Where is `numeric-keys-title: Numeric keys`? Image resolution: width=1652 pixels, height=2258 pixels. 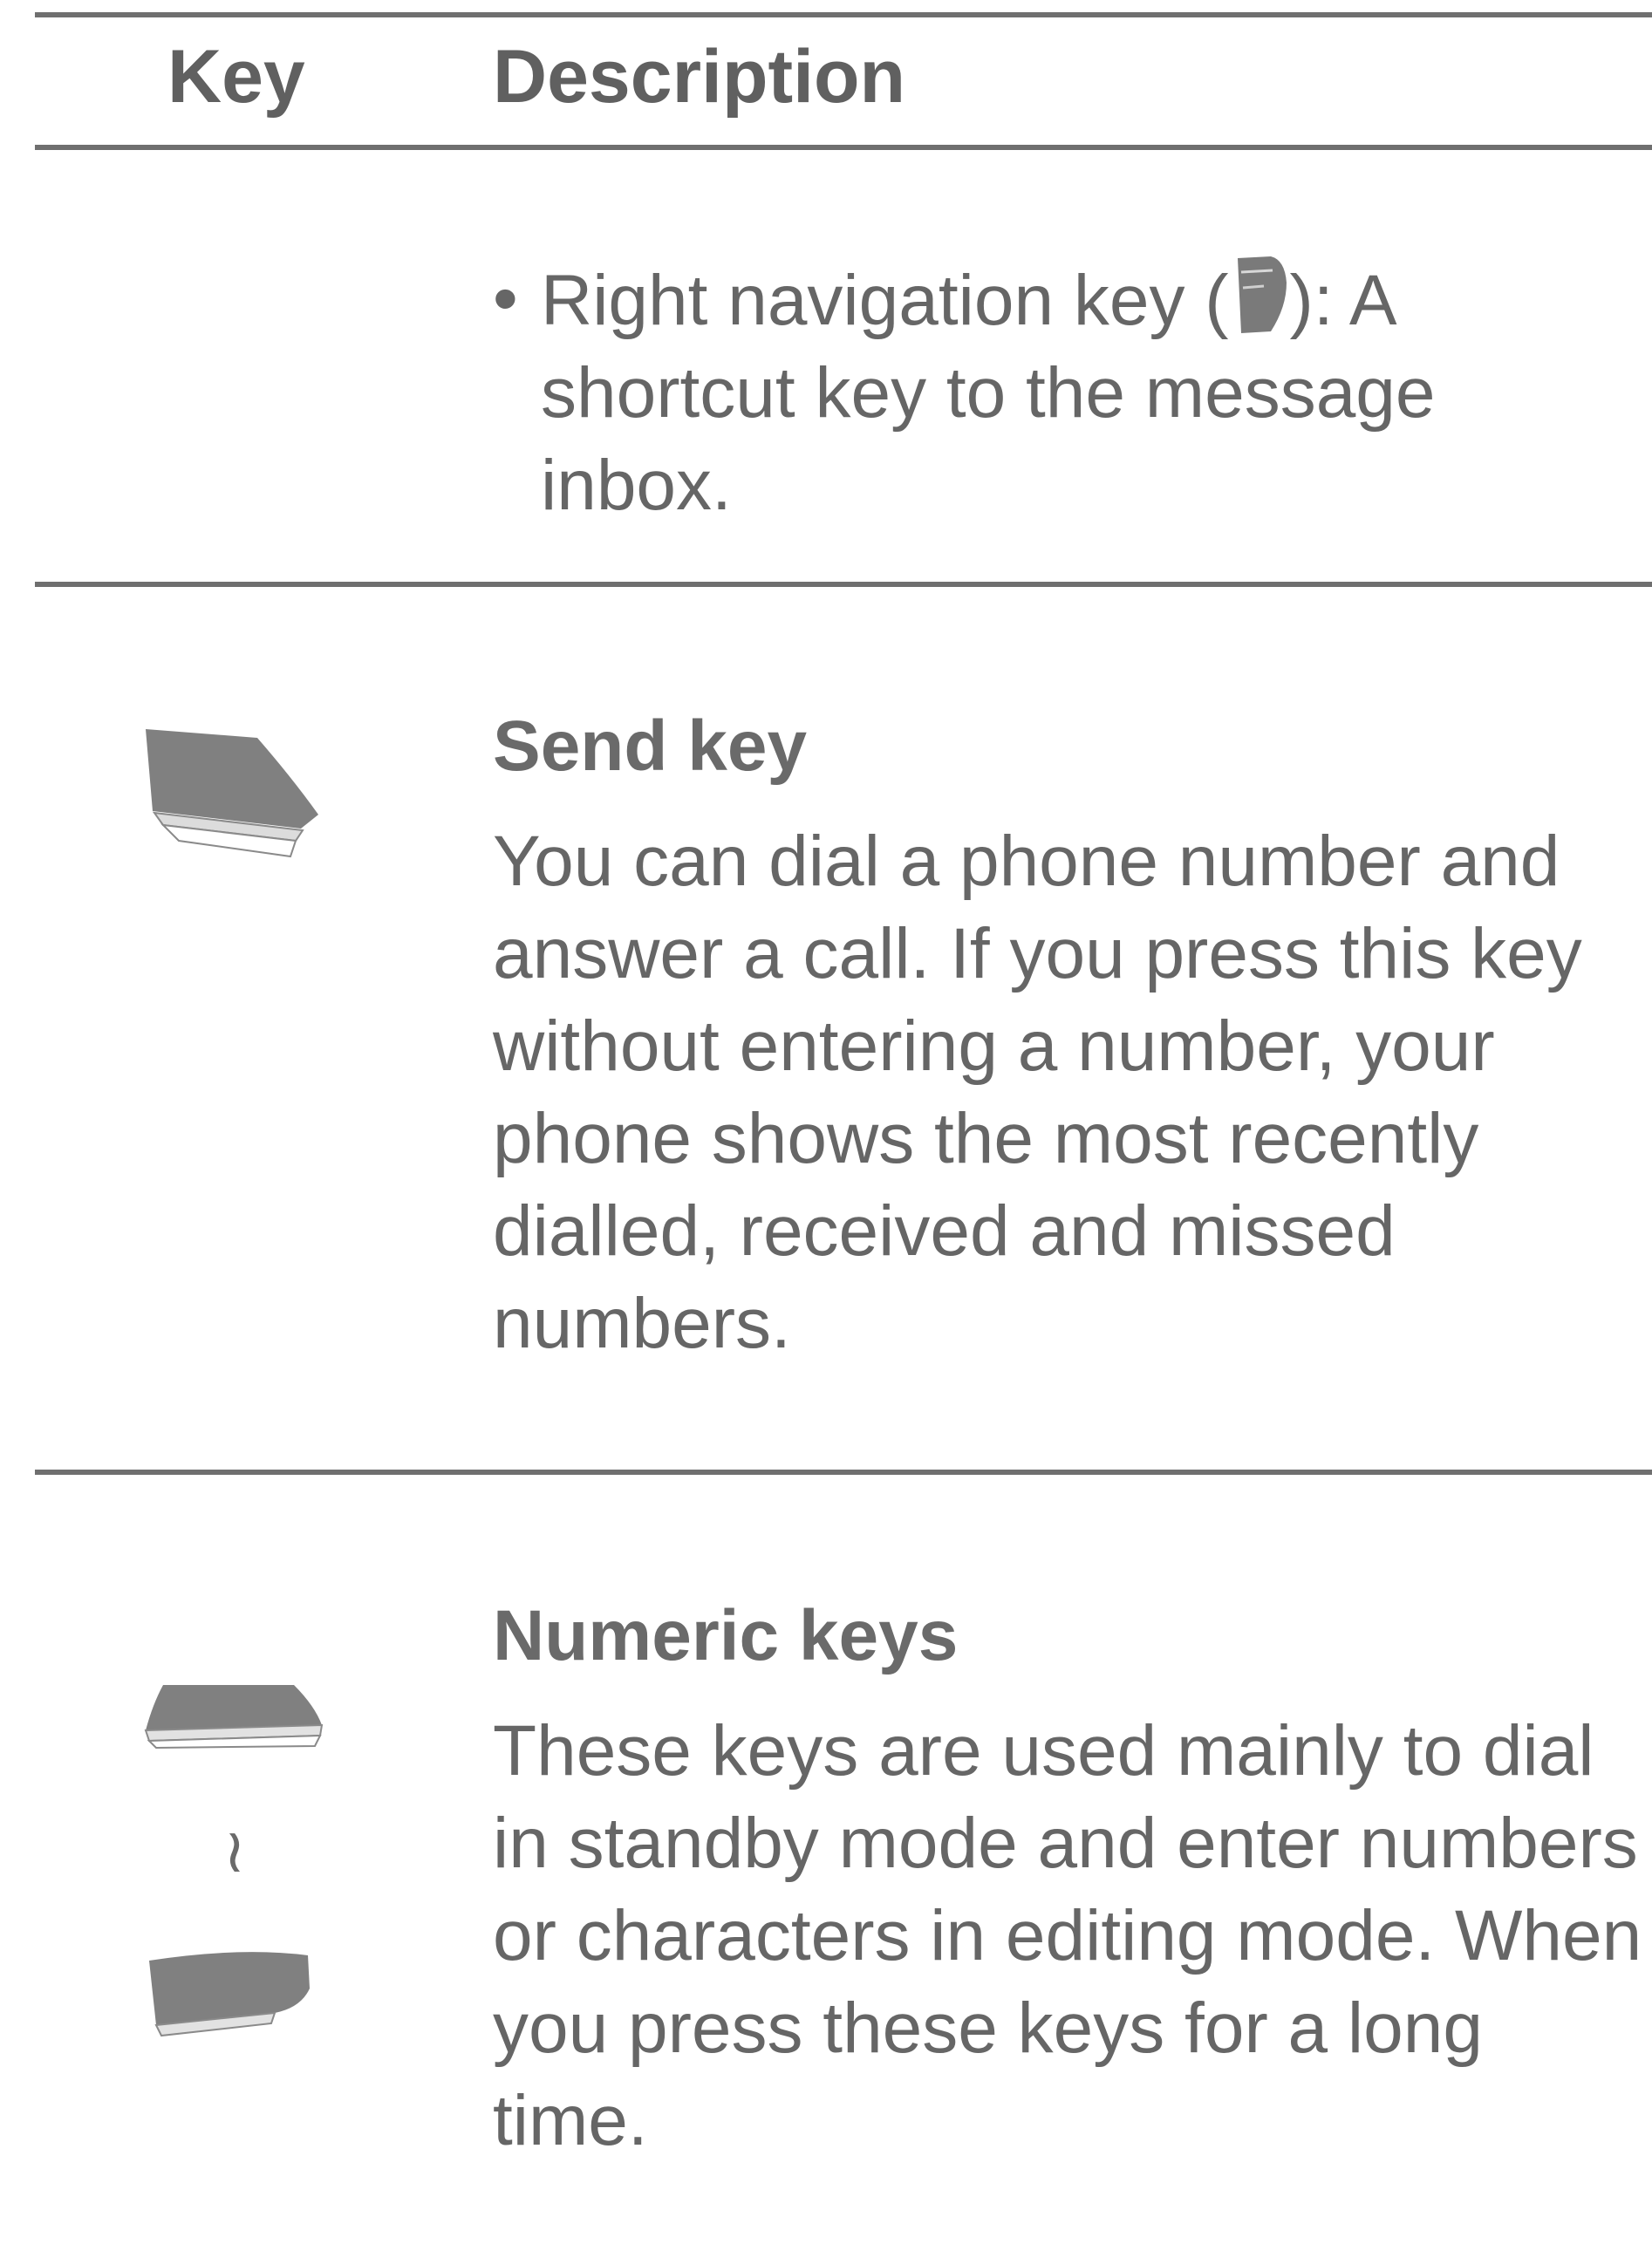 numeric-keys-title: Numeric keys is located at coordinates (726, 1635).